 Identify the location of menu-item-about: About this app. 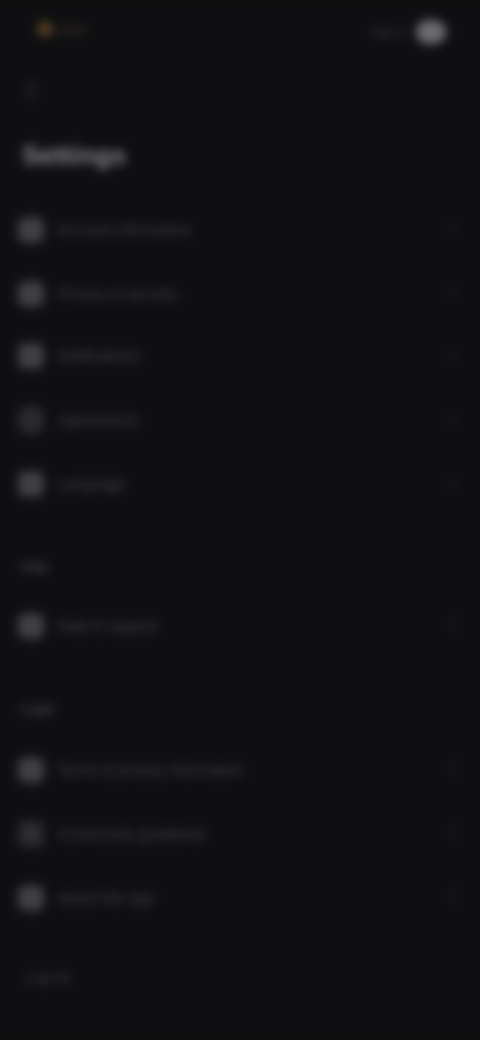
(240, 898).